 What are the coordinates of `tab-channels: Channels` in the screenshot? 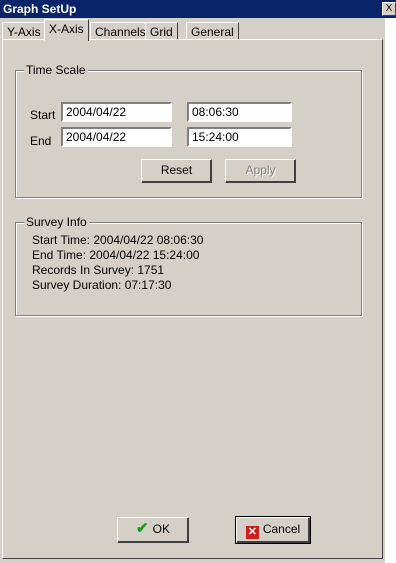 It's located at (120, 31).